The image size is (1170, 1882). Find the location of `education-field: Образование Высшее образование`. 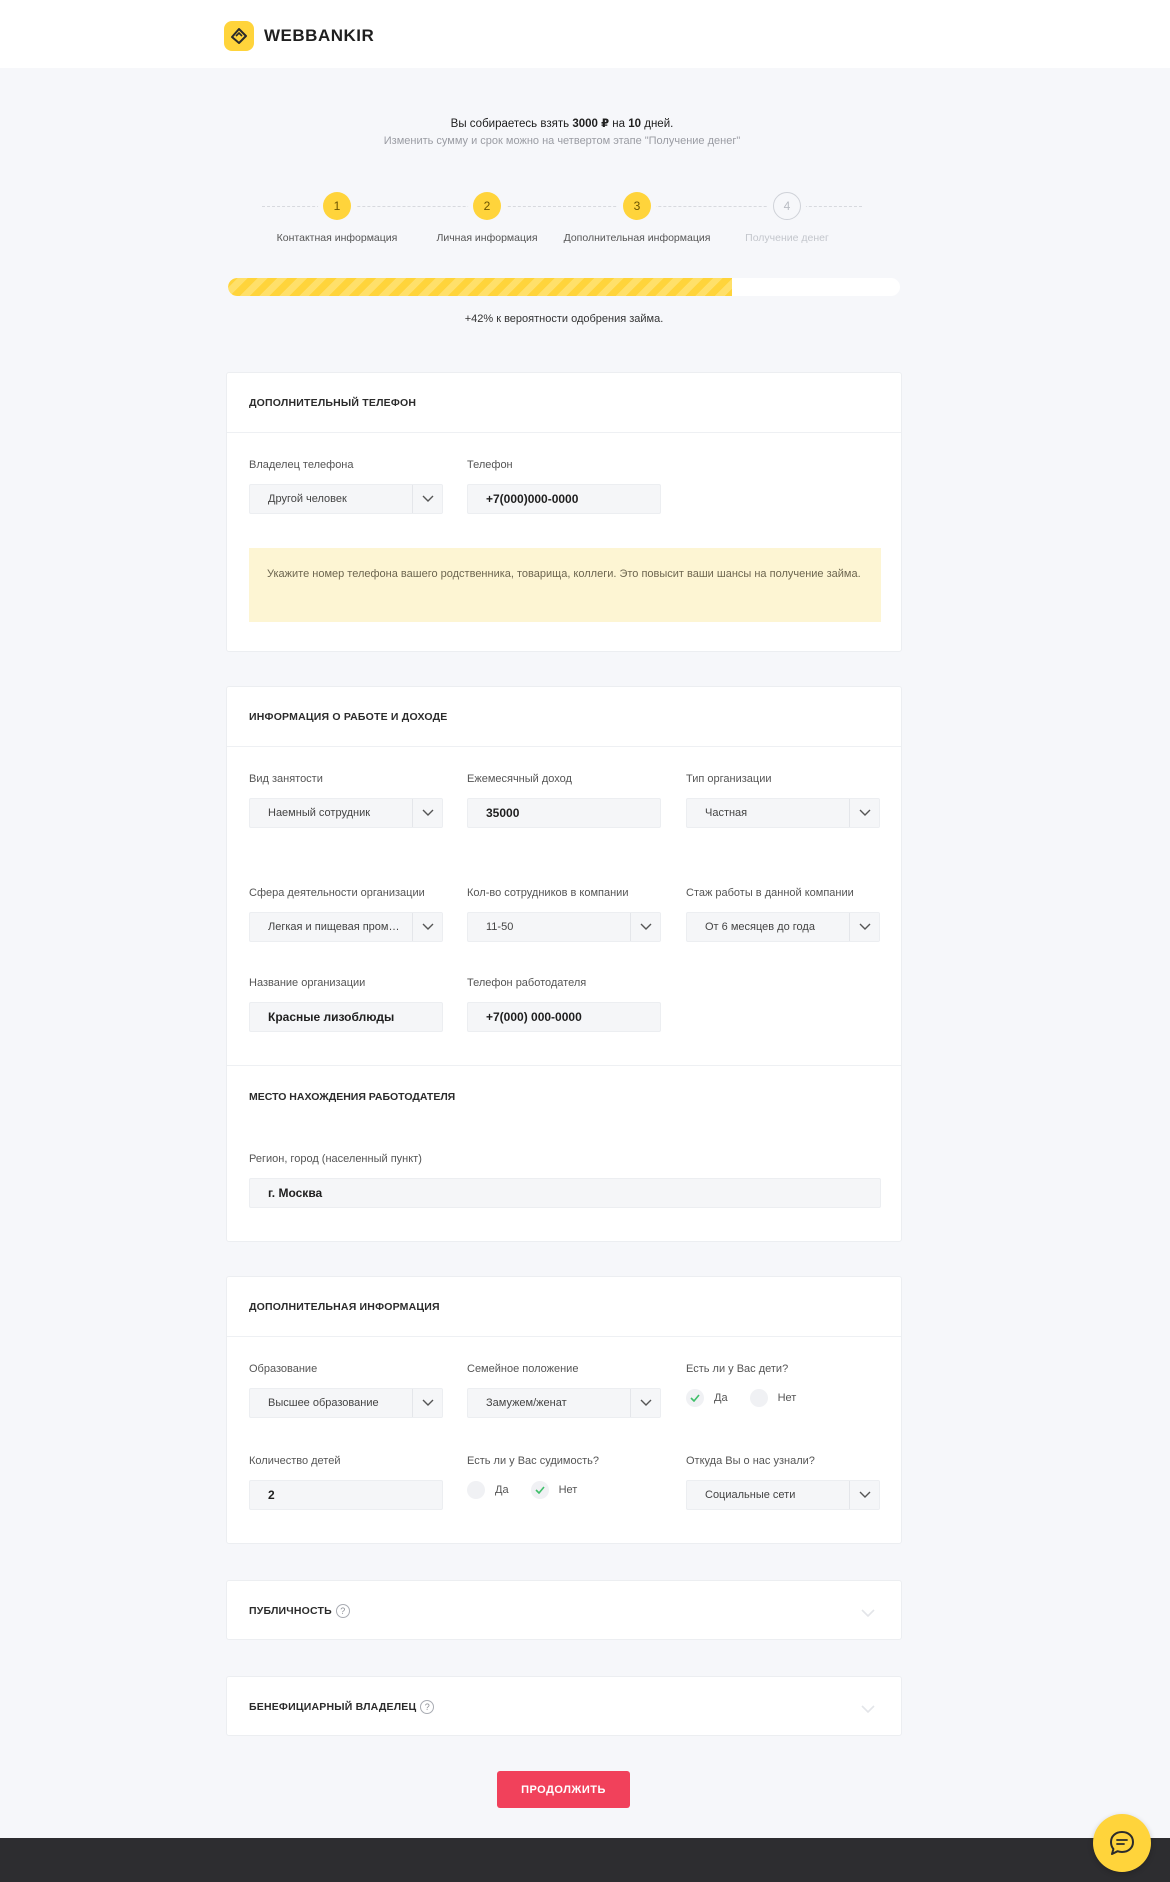

education-field: Образование Высшее образование is located at coordinates (346, 1390).